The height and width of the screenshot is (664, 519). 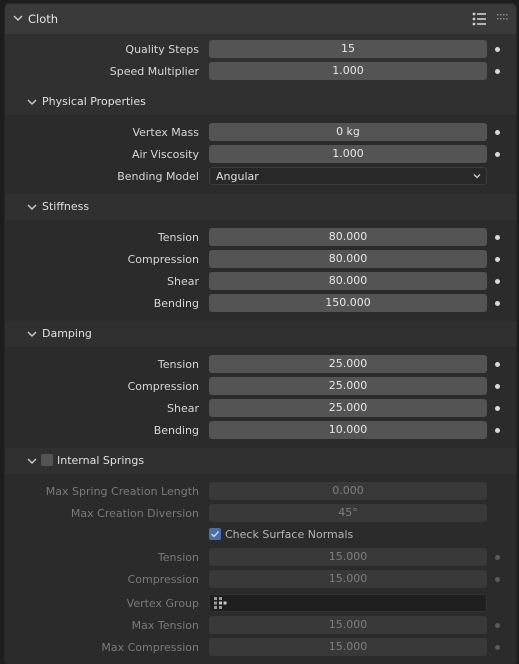 What do you see at coordinates (289, 534) in the screenshot?
I see `check-surface-normals-label: Check Surface Normals` at bounding box center [289, 534].